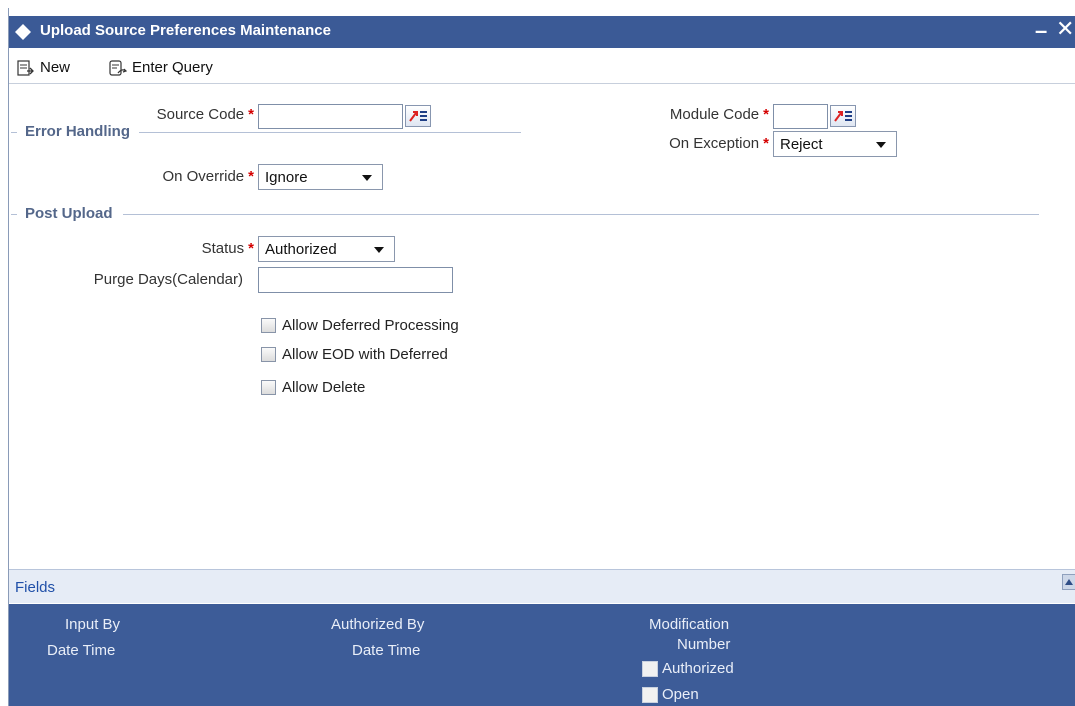  I want to click on checkbox-label: Allow Deferred Processing, so click(370, 325).